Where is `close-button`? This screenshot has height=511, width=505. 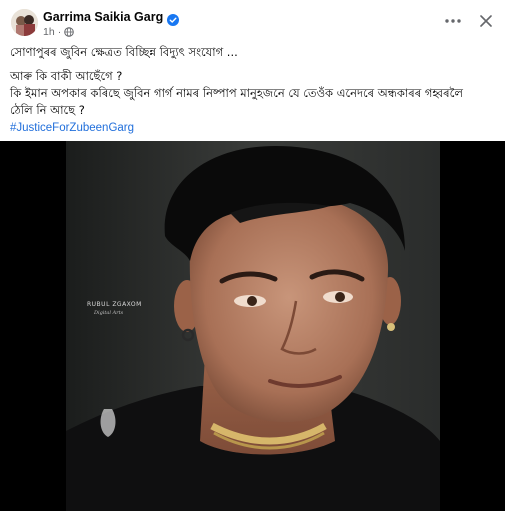 close-button is located at coordinates (486, 21).